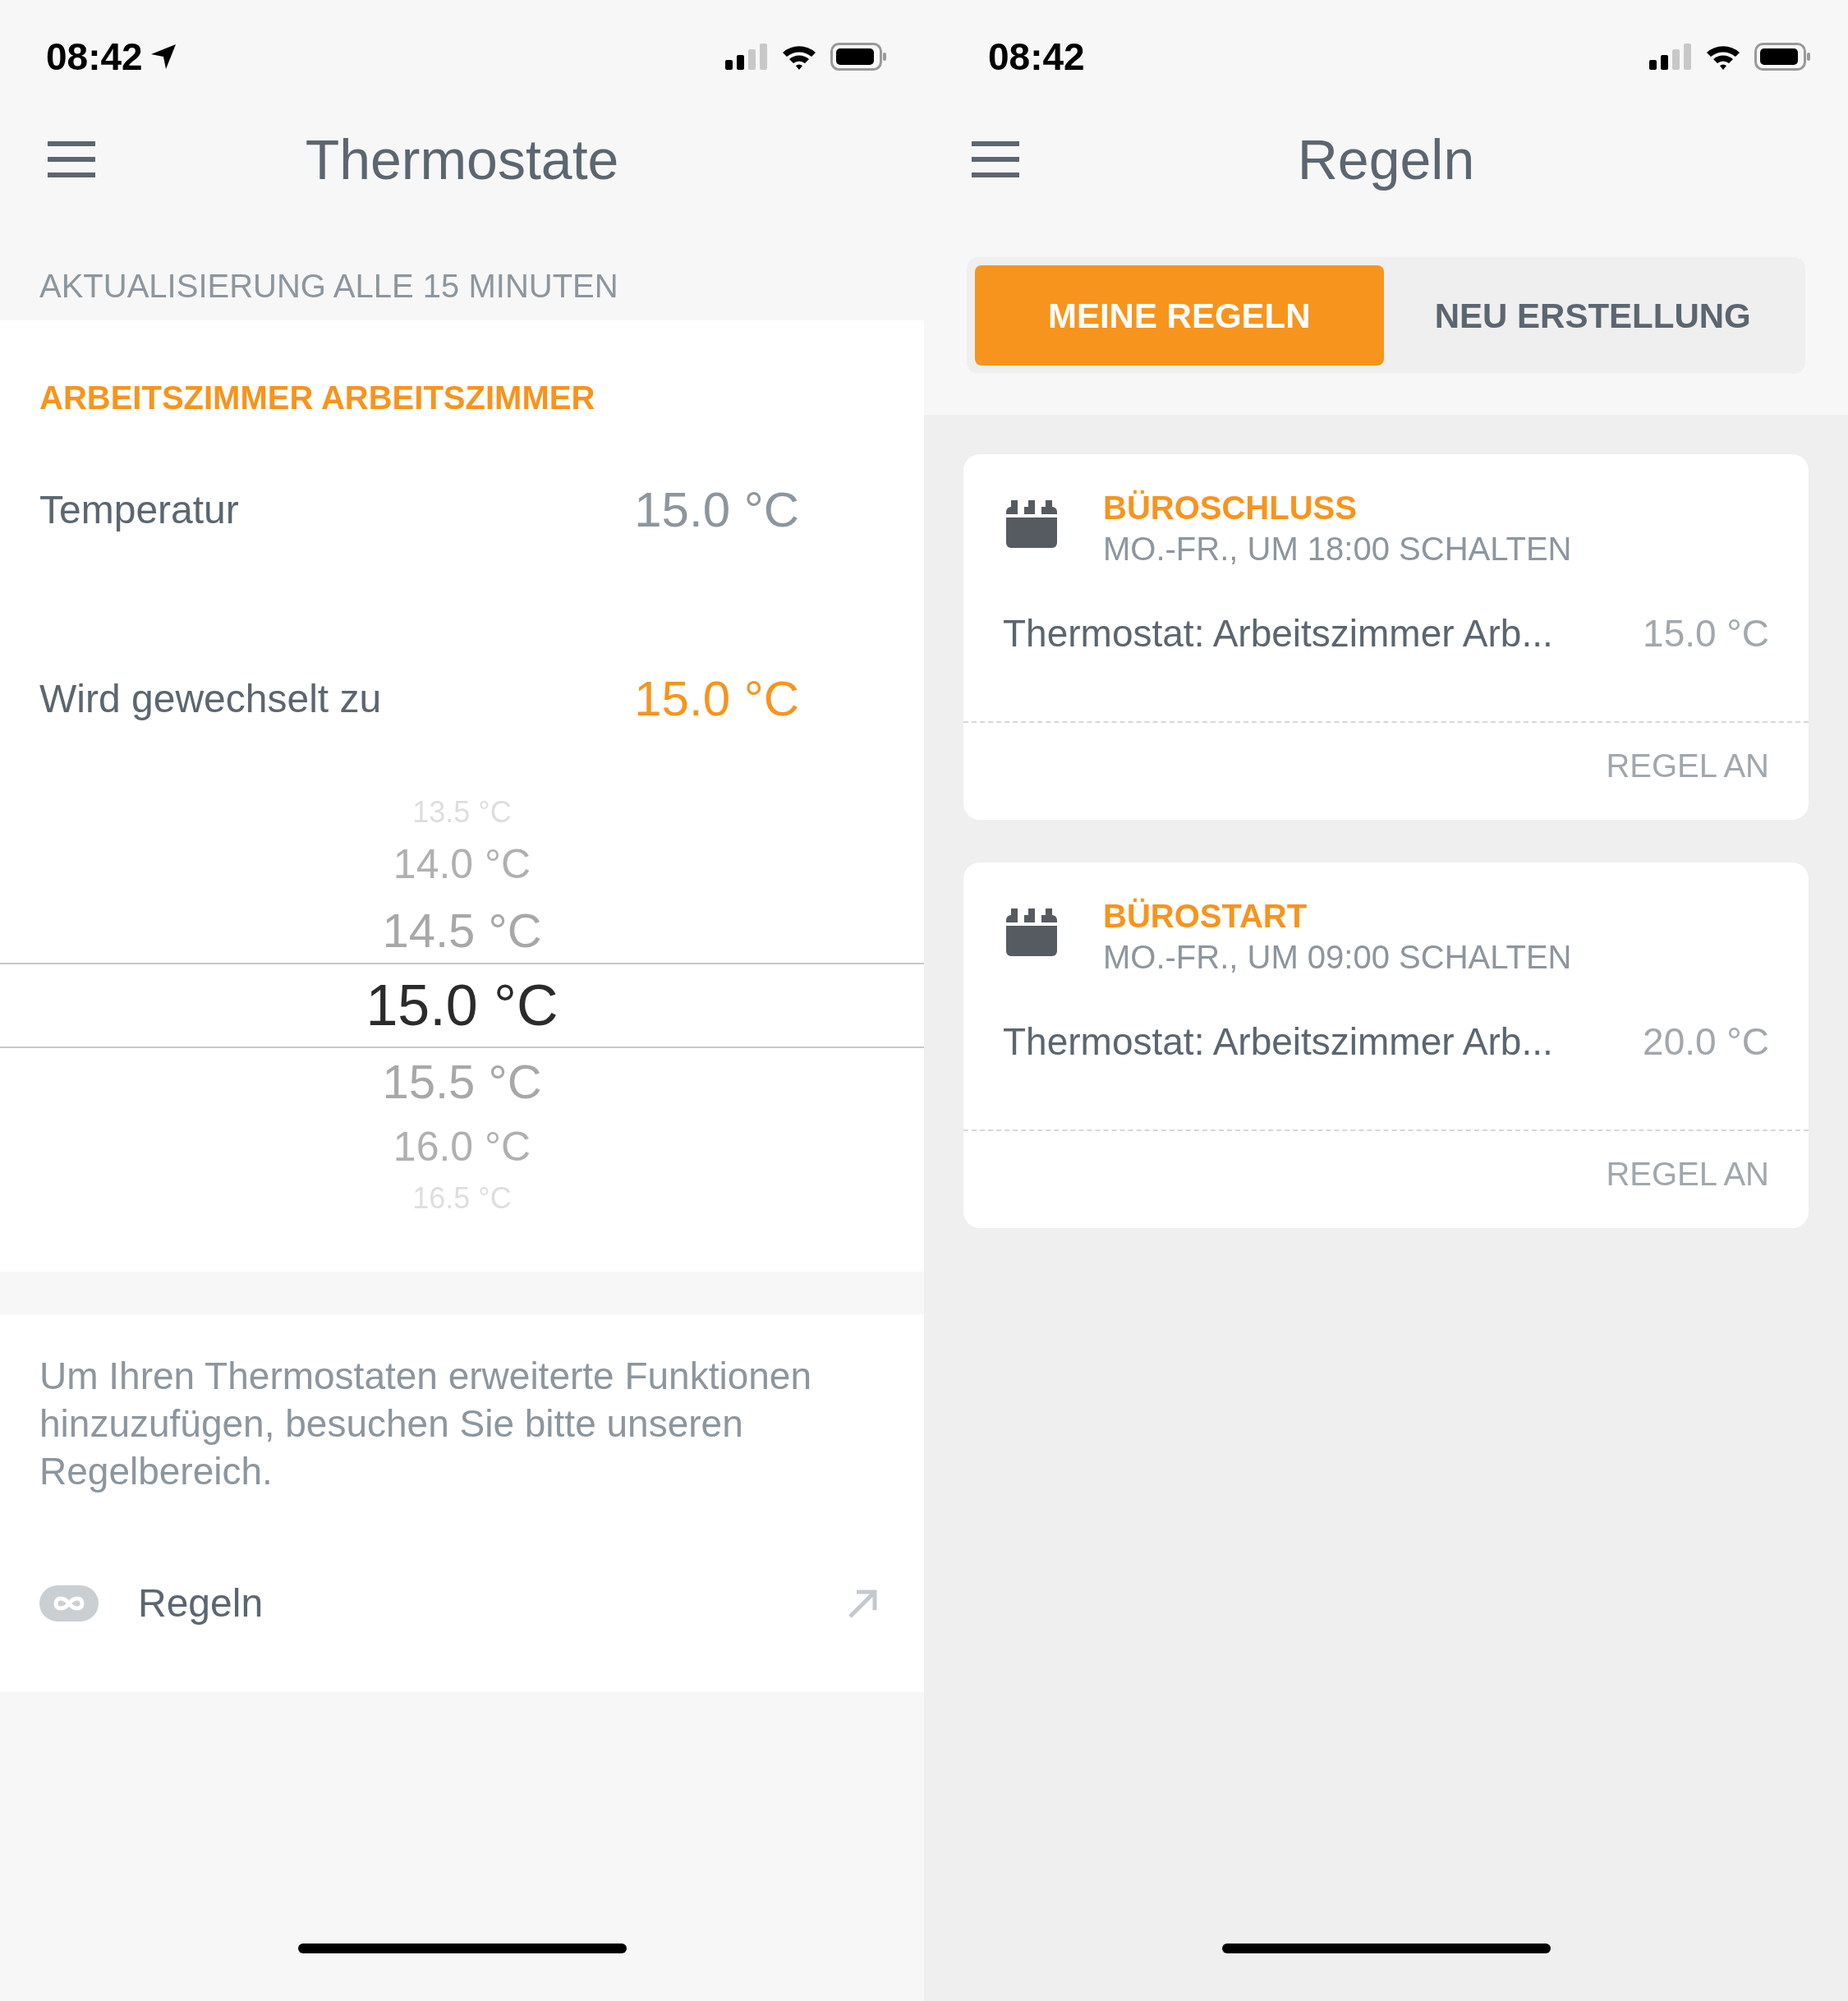 The image size is (1848, 2001). I want to click on row-label: Wird gewechselt zu, so click(210, 699).